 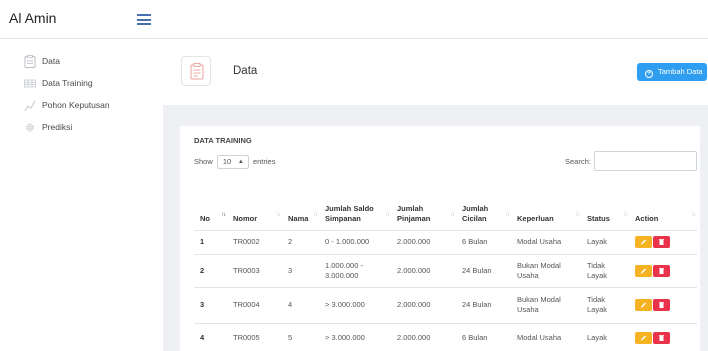 I want to click on top-navbar: Al Amin, so click(x=354, y=19).